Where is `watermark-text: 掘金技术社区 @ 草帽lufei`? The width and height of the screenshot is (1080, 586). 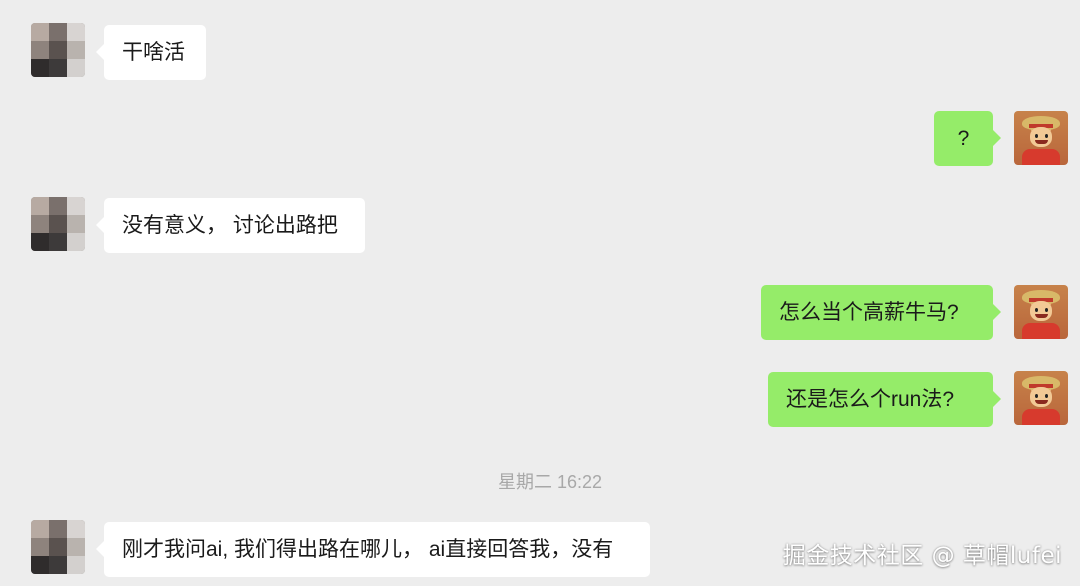
watermark-text: 掘金技术社区 @ 草帽lufei is located at coordinates (922, 556).